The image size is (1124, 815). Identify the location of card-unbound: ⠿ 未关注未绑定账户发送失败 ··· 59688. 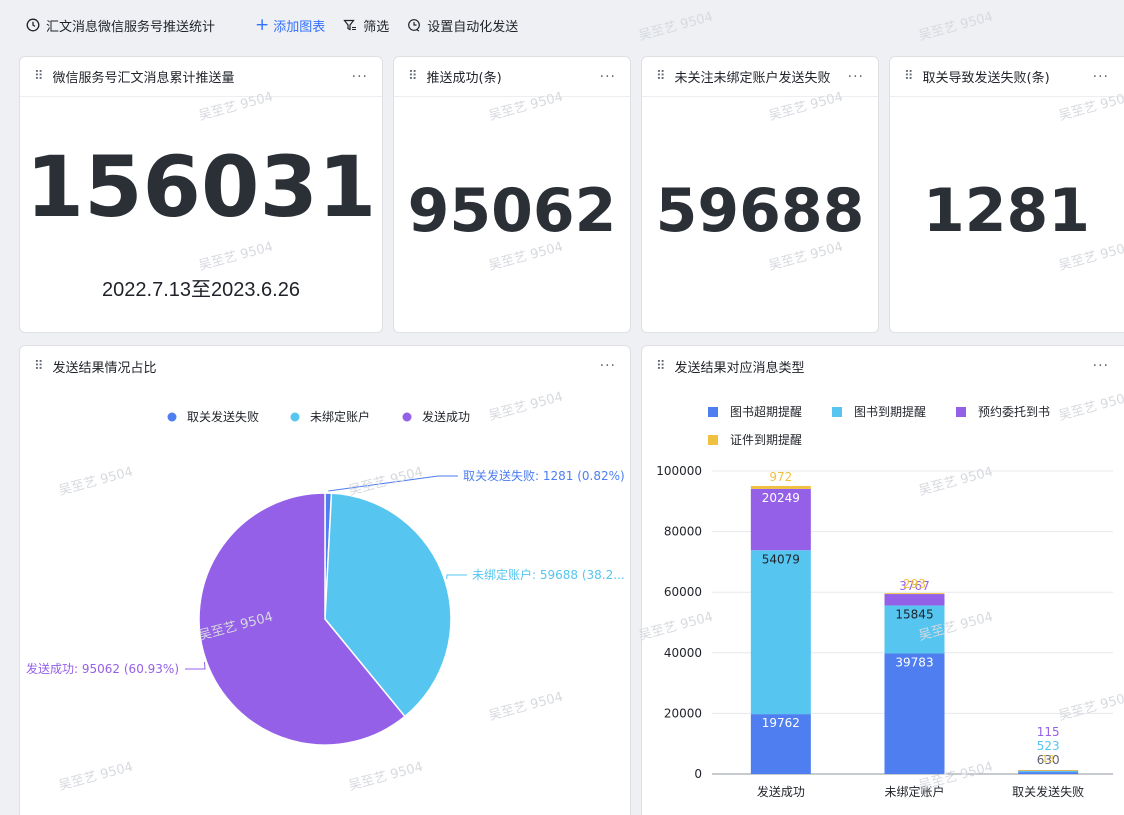
(760, 194).